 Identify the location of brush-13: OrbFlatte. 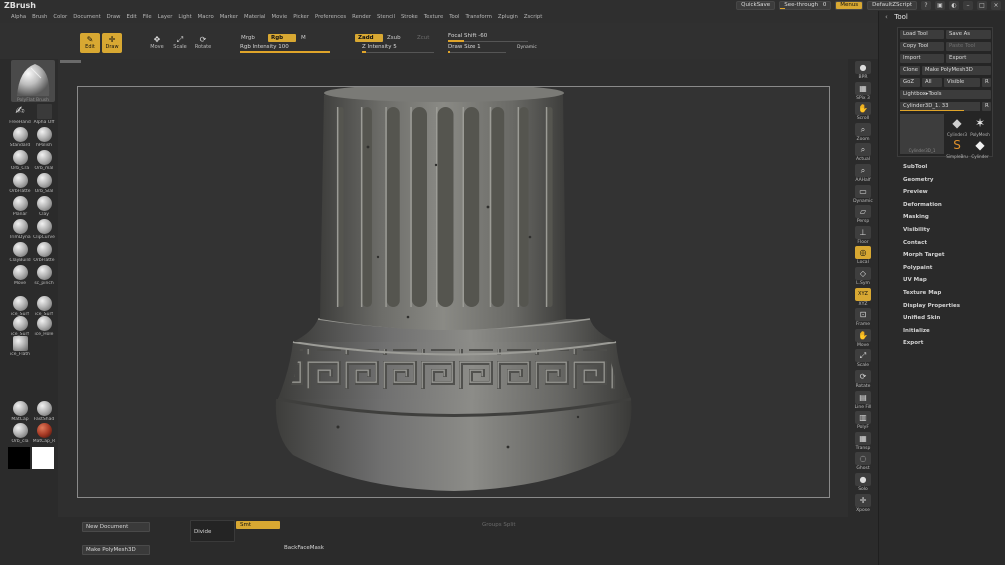
(44, 252).